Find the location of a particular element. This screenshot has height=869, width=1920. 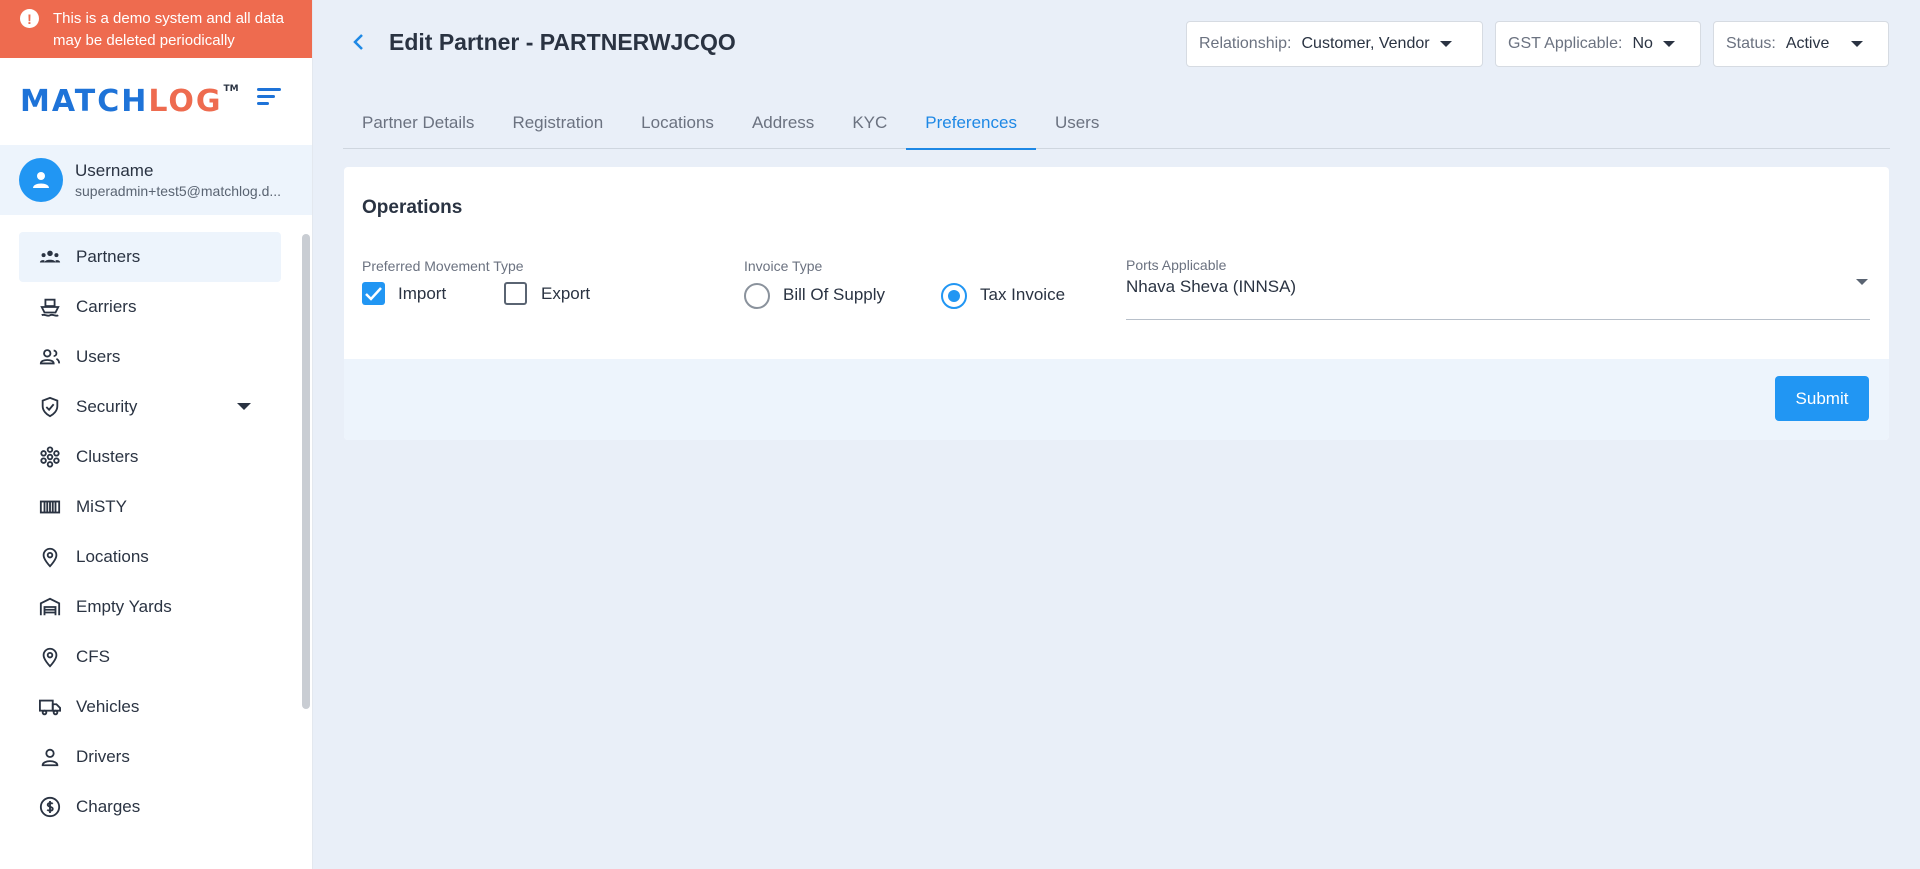

tax-invoice-label: Tax Invoice is located at coordinates (1022, 295).